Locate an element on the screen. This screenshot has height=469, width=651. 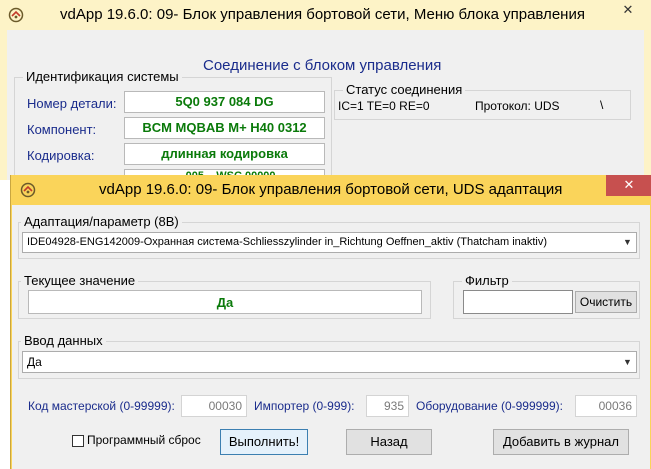
importer-field: 935 is located at coordinates (387, 406).